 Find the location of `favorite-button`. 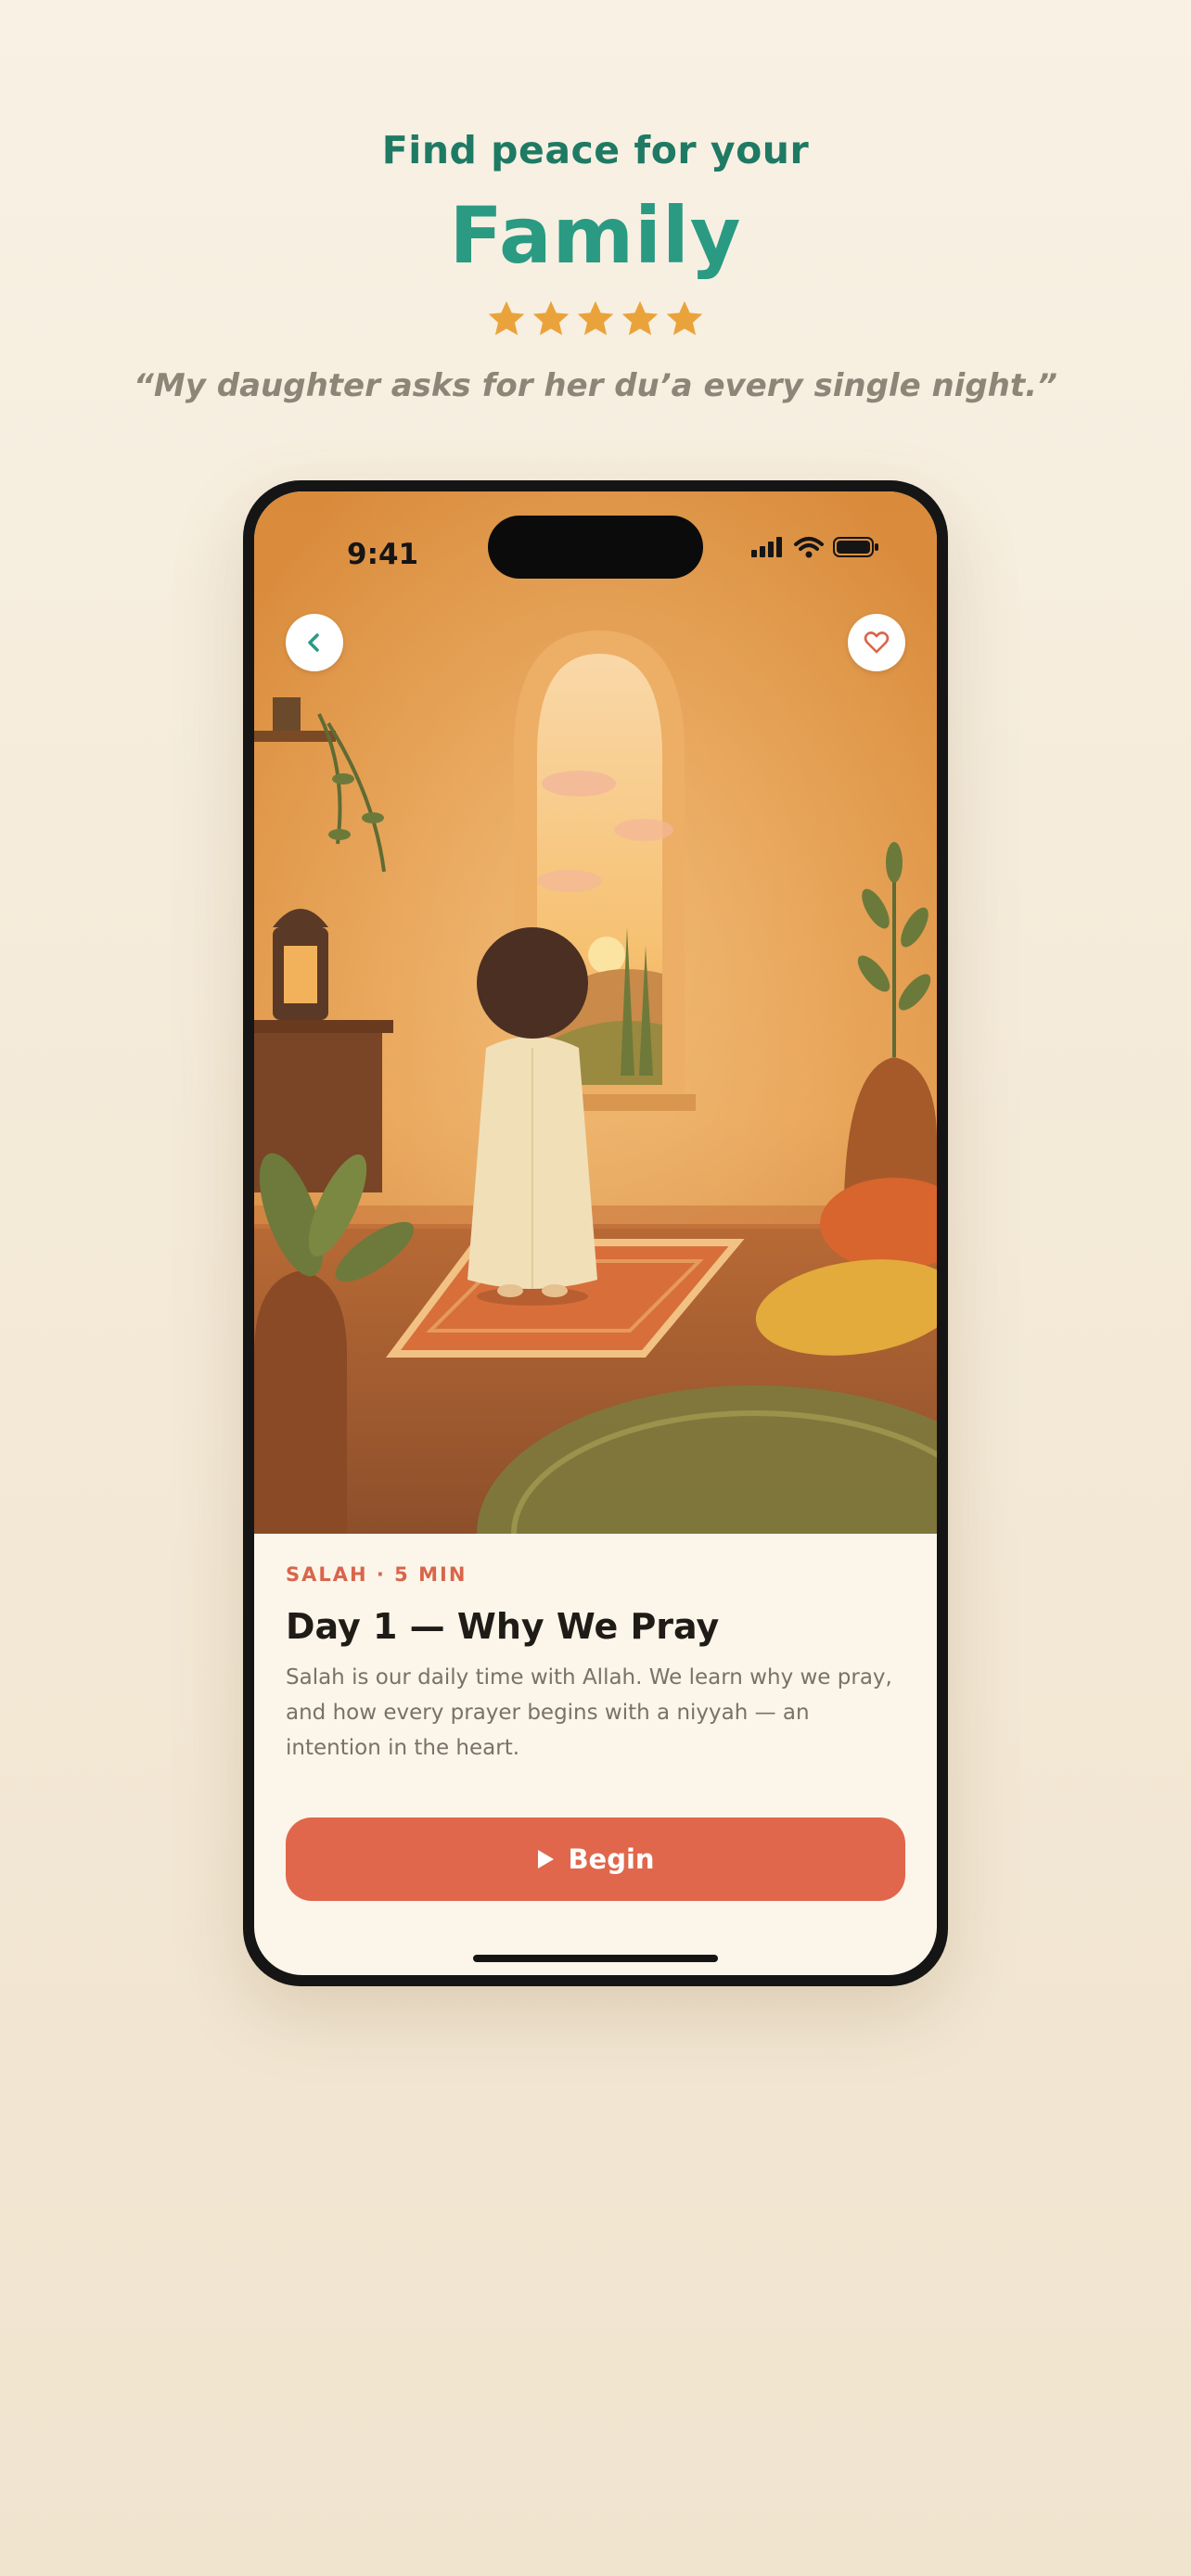

favorite-button is located at coordinates (876, 642).